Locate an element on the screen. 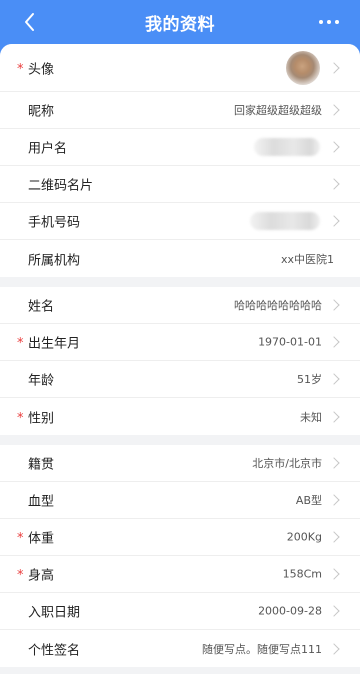  row-label: 用户名 is located at coordinates (48, 149).